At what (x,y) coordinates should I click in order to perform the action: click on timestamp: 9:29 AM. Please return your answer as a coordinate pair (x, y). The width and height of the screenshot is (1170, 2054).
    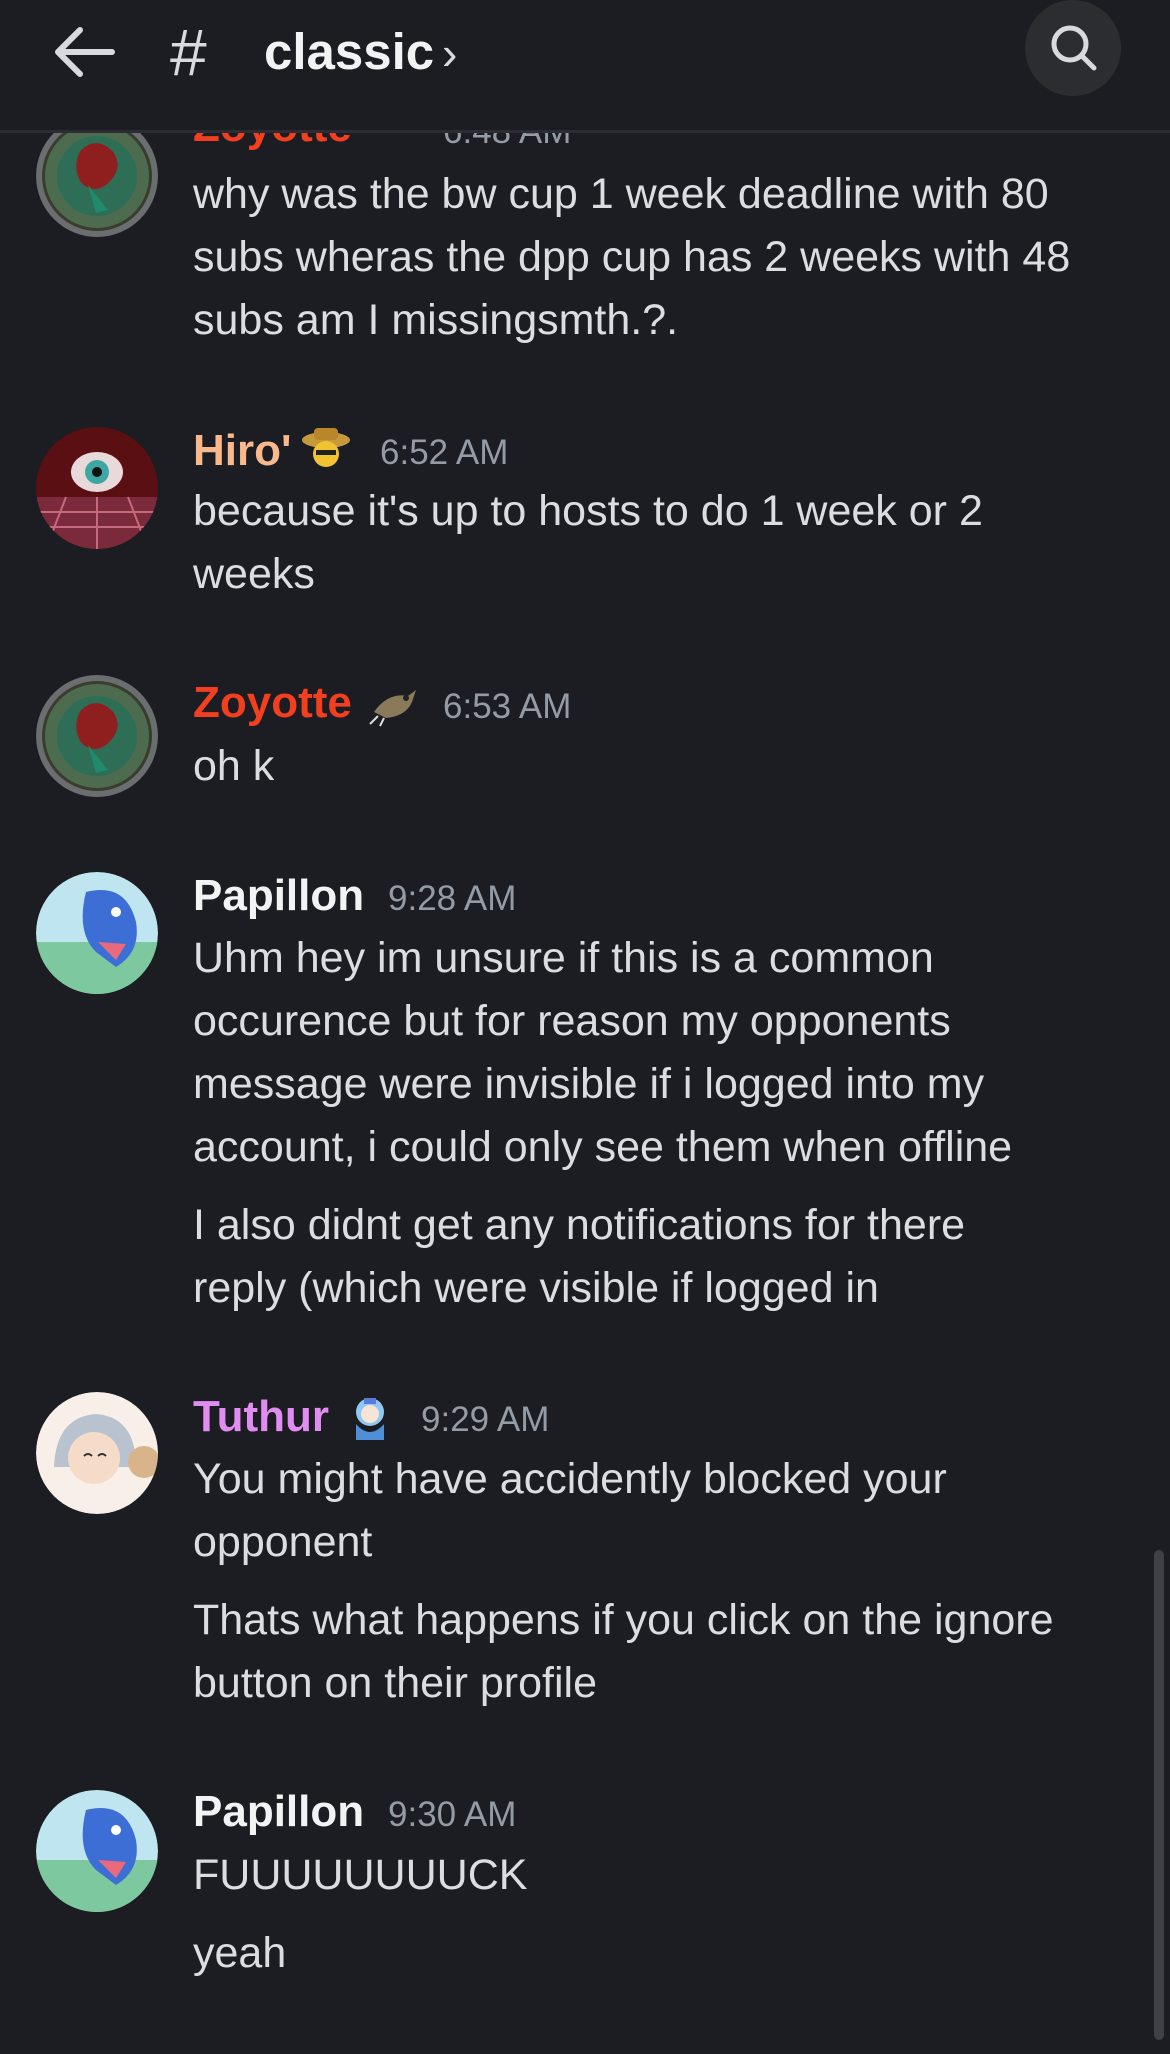
    Looking at the image, I should click on (485, 1419).